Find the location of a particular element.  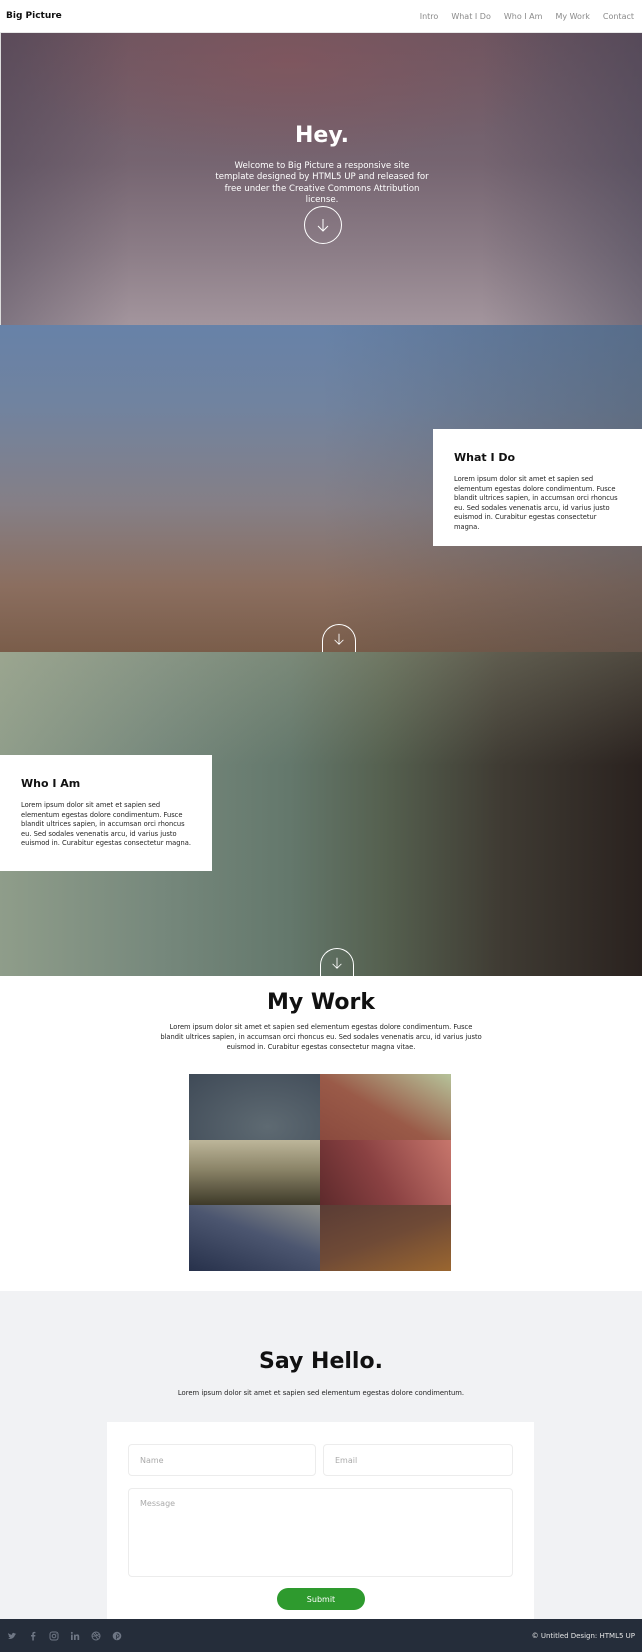

email-field is located at coordinates (418, 1460).